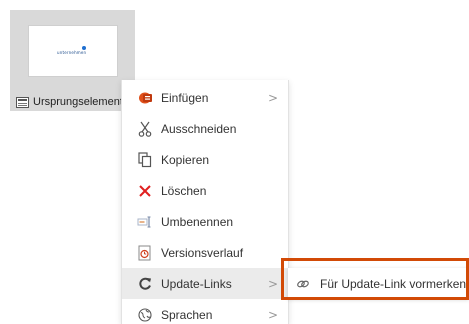 This screenshot has height=324, width=469. Describe the element at coordinates (22, 102) in the screenshot. I see `element-type-icon` at that location.